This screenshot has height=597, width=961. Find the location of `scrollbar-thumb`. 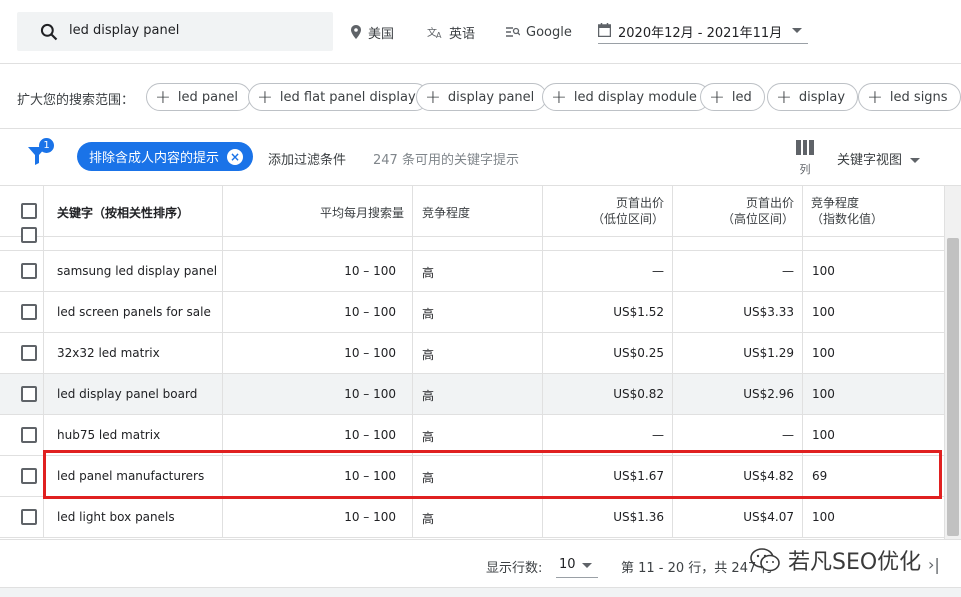

scrollbar-thumb is located at coordinates (953, 387).